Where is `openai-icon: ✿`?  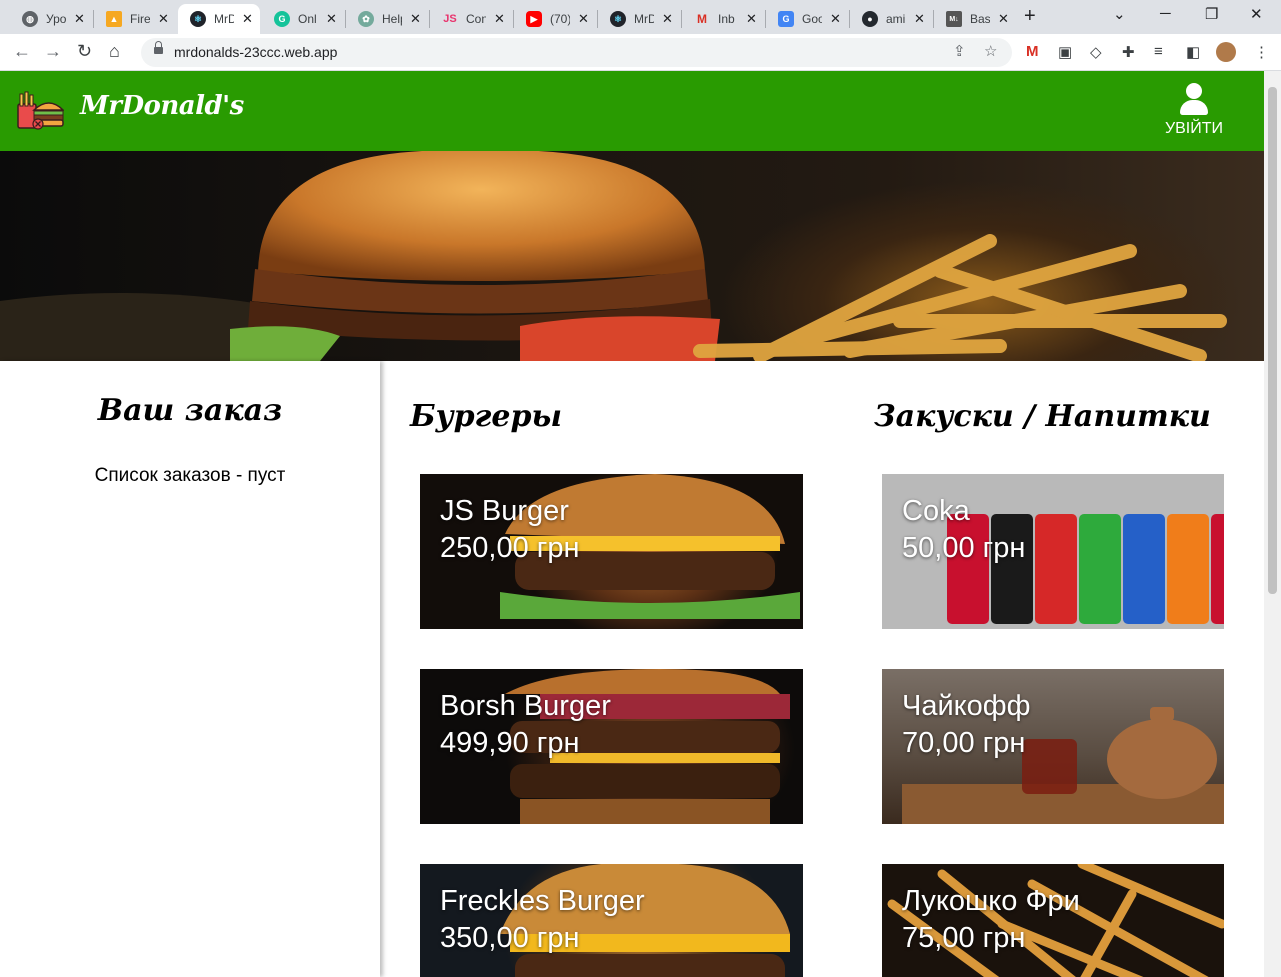 openai-icon: ✿ is located at coordinates (366, 19).